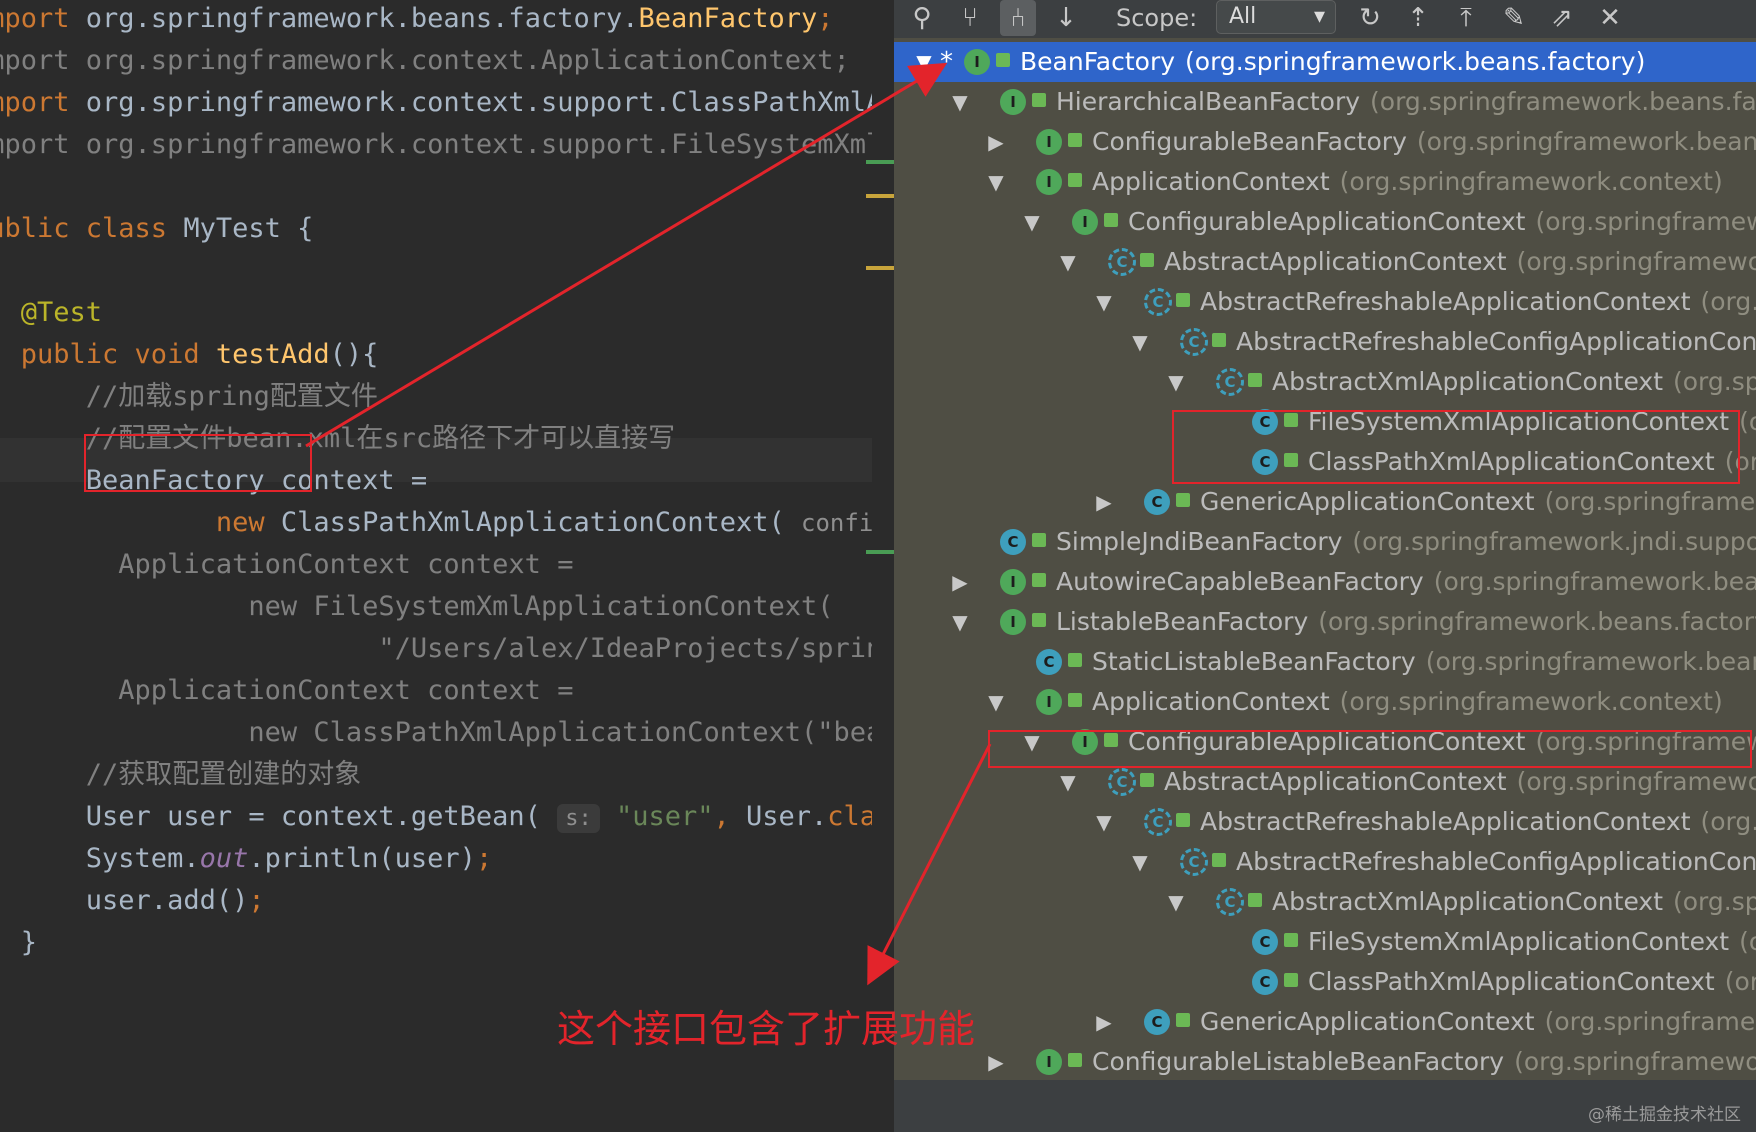  I want to click on arrow-to-annotation, so click(929, 864).